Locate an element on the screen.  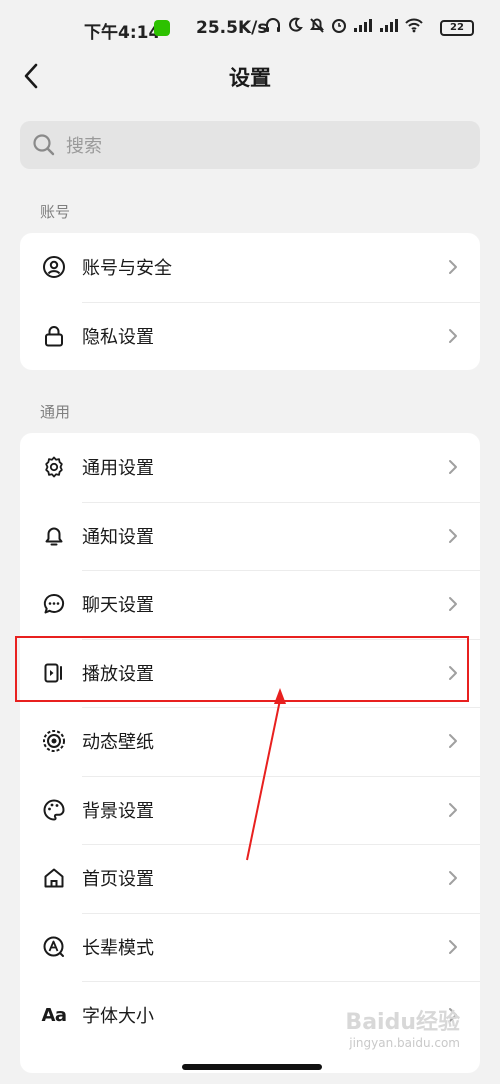
settings-item-label: 隐私设置 is located at coordinates (118, 337).